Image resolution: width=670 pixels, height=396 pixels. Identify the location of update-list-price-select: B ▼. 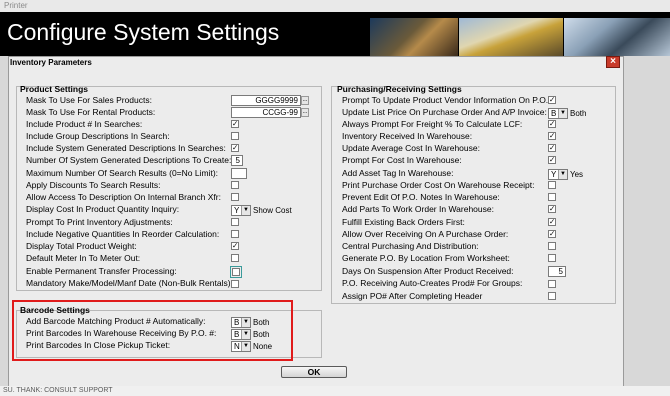
(558, 113).